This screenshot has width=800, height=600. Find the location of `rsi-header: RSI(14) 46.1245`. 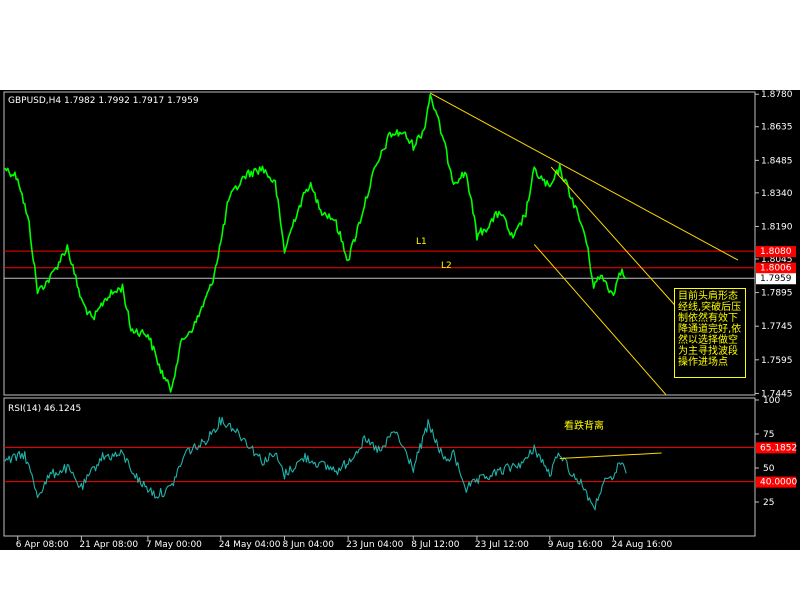

rsi-header: RSI(14) 46.1245 is located at coordinates (44, 409).